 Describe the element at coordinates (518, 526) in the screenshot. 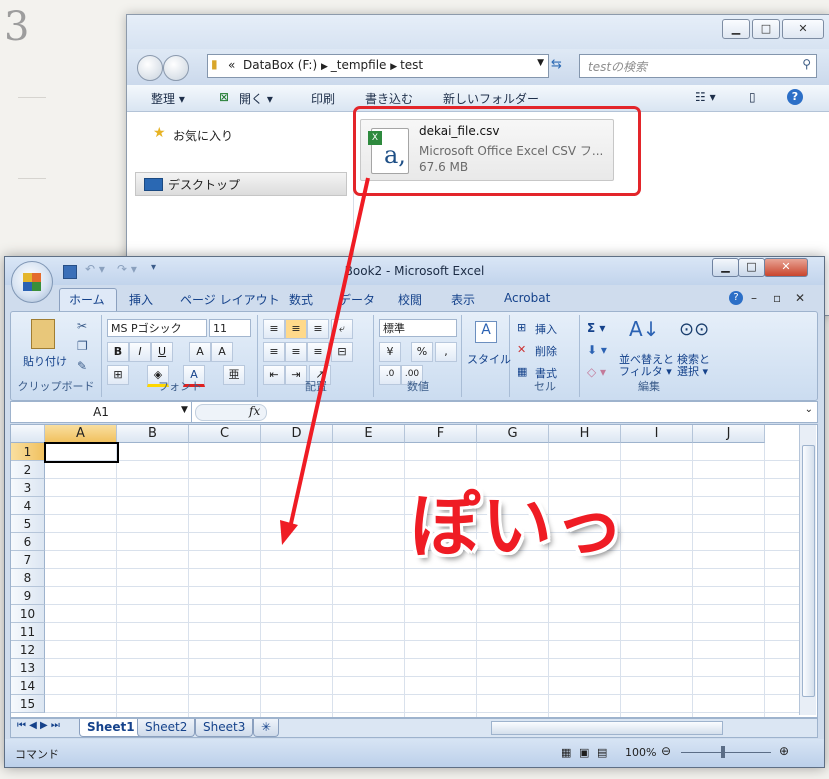

I see `overlay-caption: ぽいっ` at that location.